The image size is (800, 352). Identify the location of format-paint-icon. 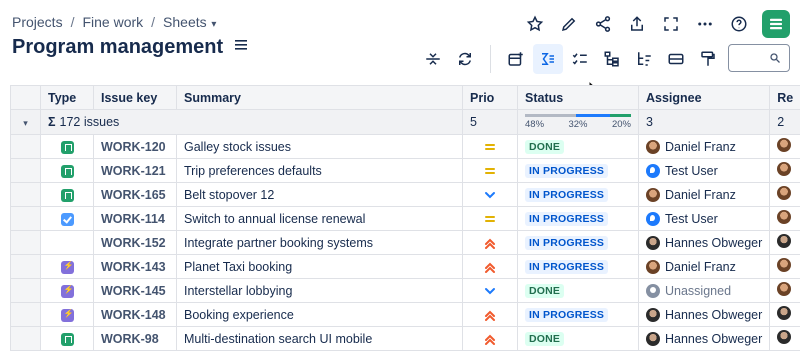
(708, 59).